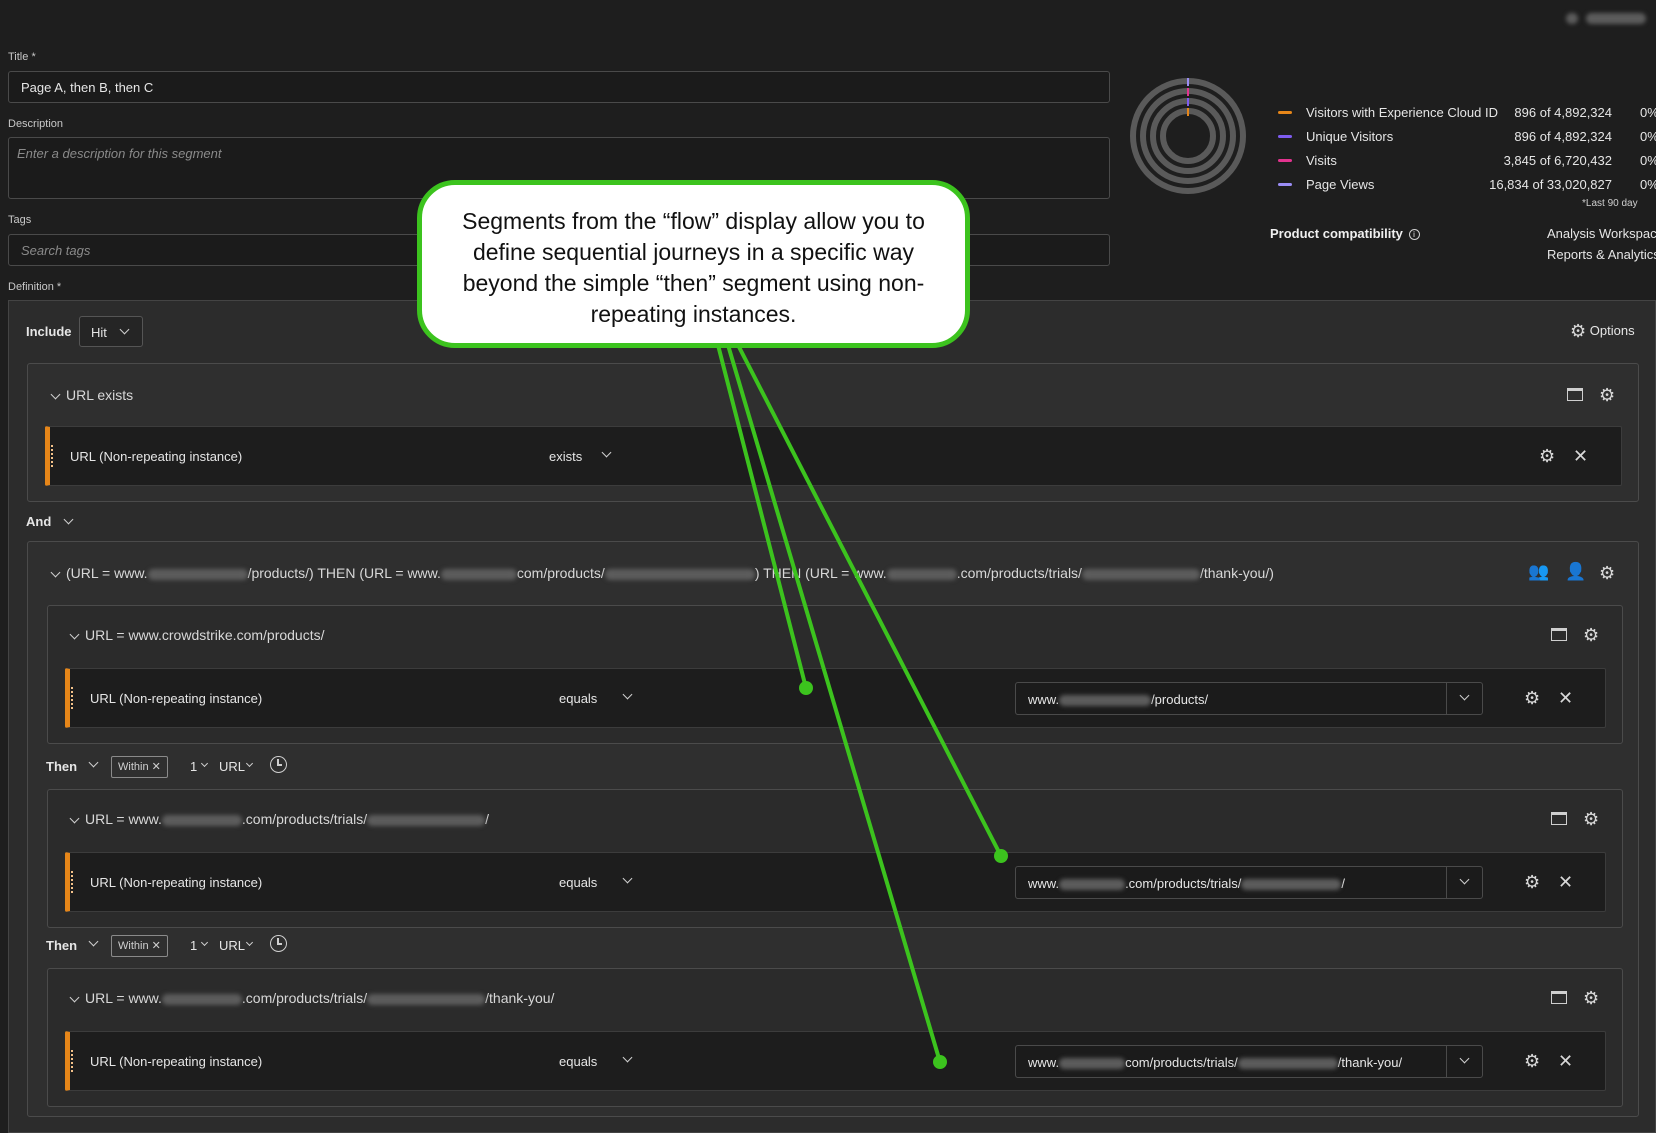  Describe the element at coordinates (1350, 136) in the screenshot. I see `legend-label: Unique Visitors` at that location.